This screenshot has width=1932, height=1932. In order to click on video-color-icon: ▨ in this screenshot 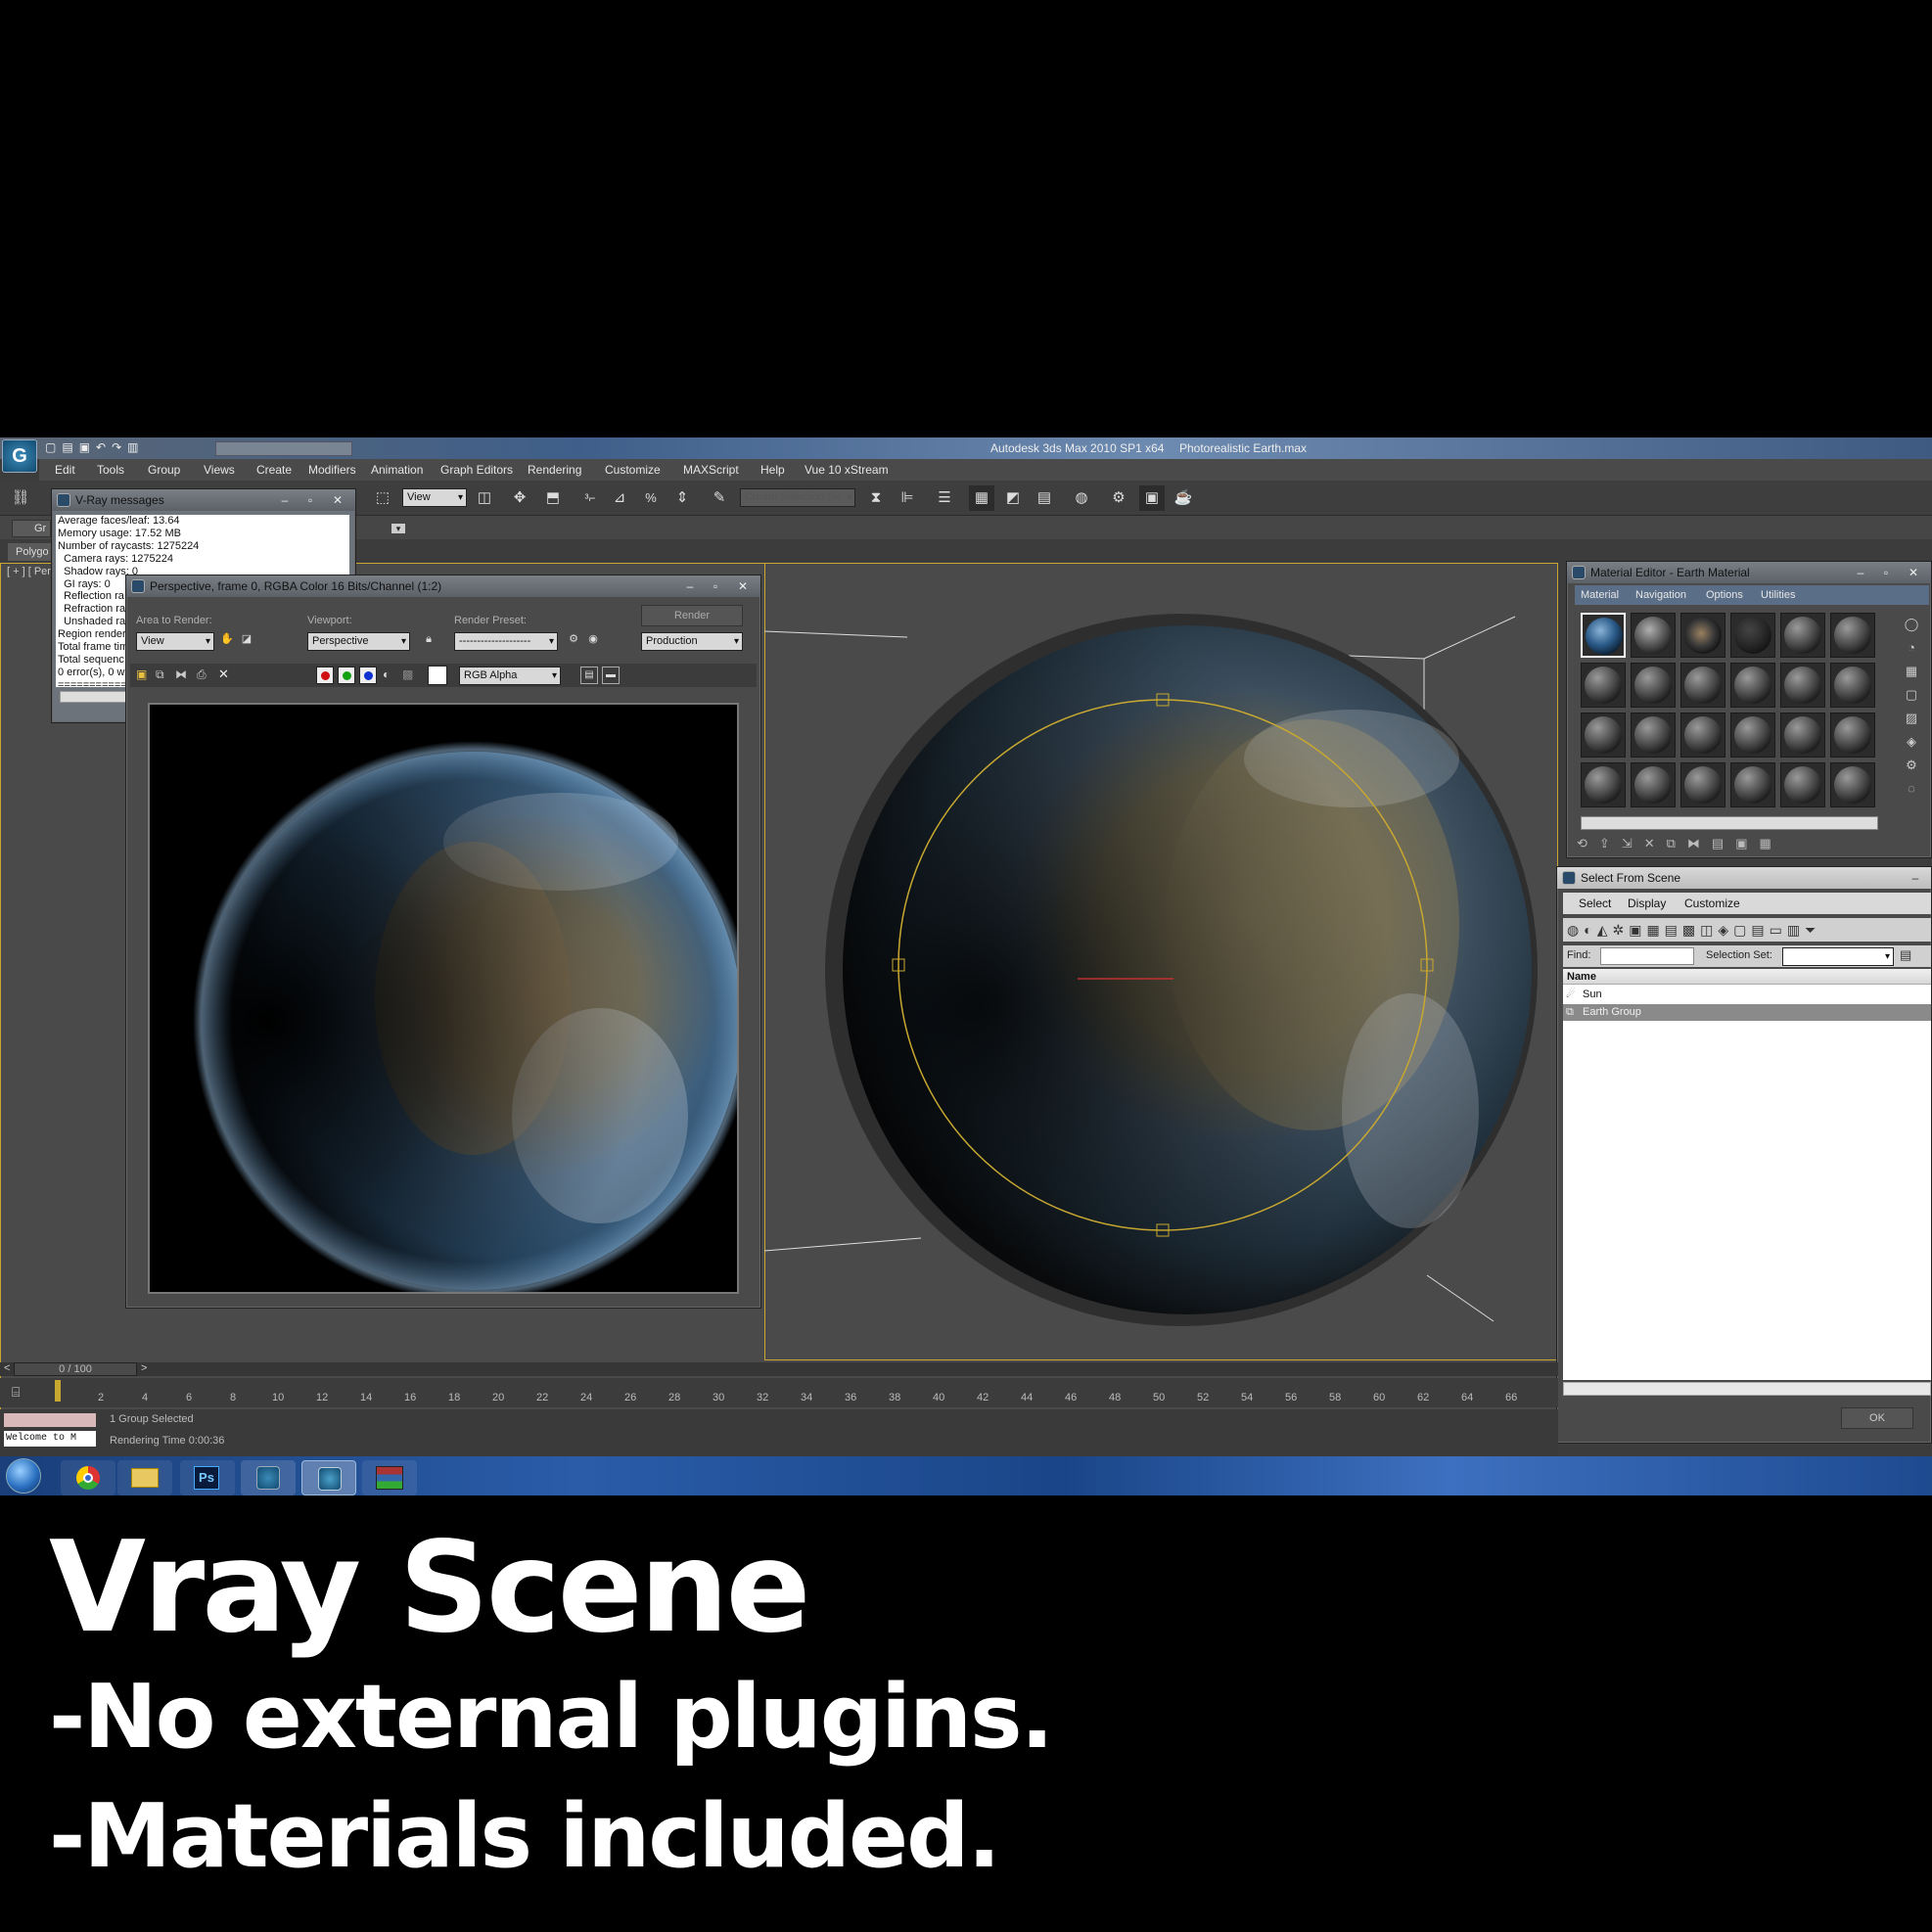, I will do `click(1912, 718)`.